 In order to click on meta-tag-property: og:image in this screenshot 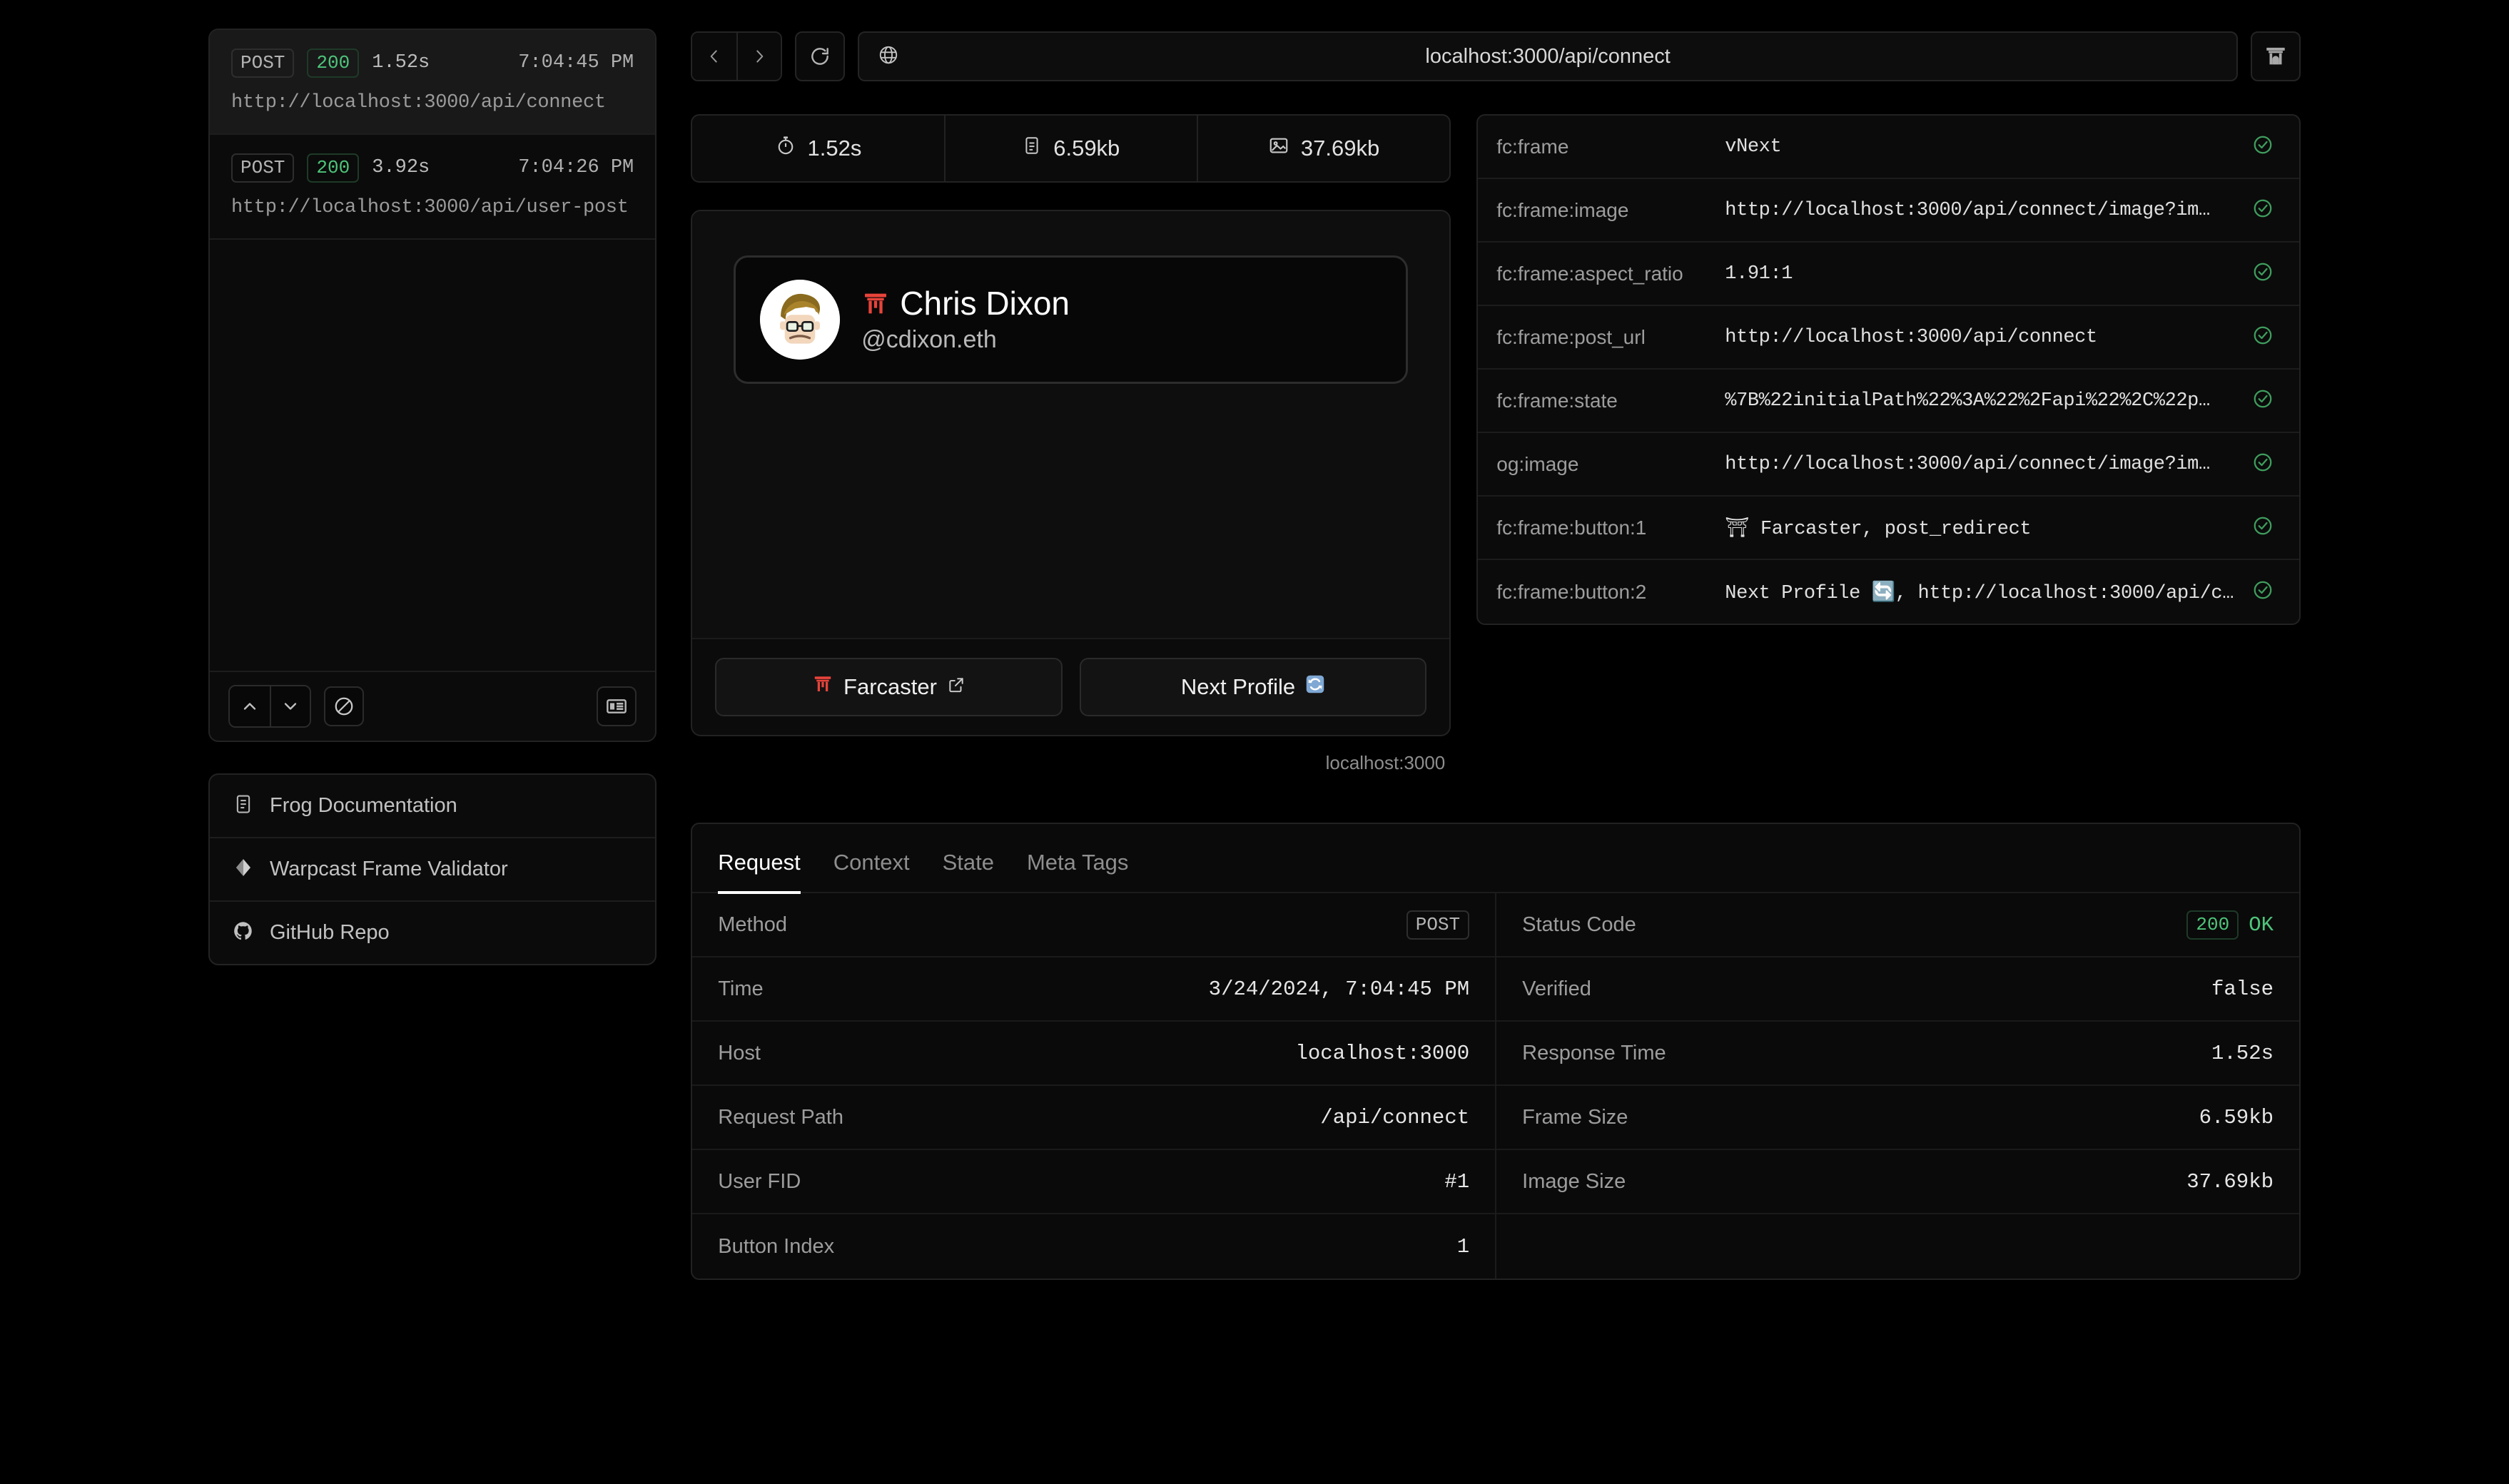, I will do `click(1537, 463)`.